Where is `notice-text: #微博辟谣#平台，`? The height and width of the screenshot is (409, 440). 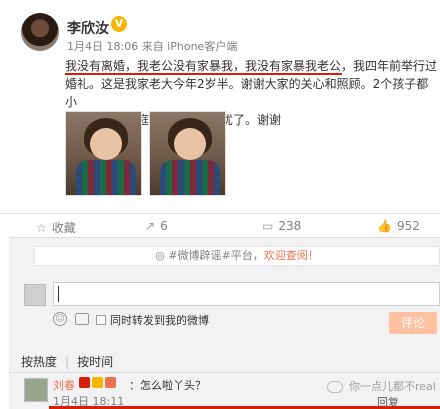
notice-text: #微博辟谣#平台， is located at coordinates (216, 255).